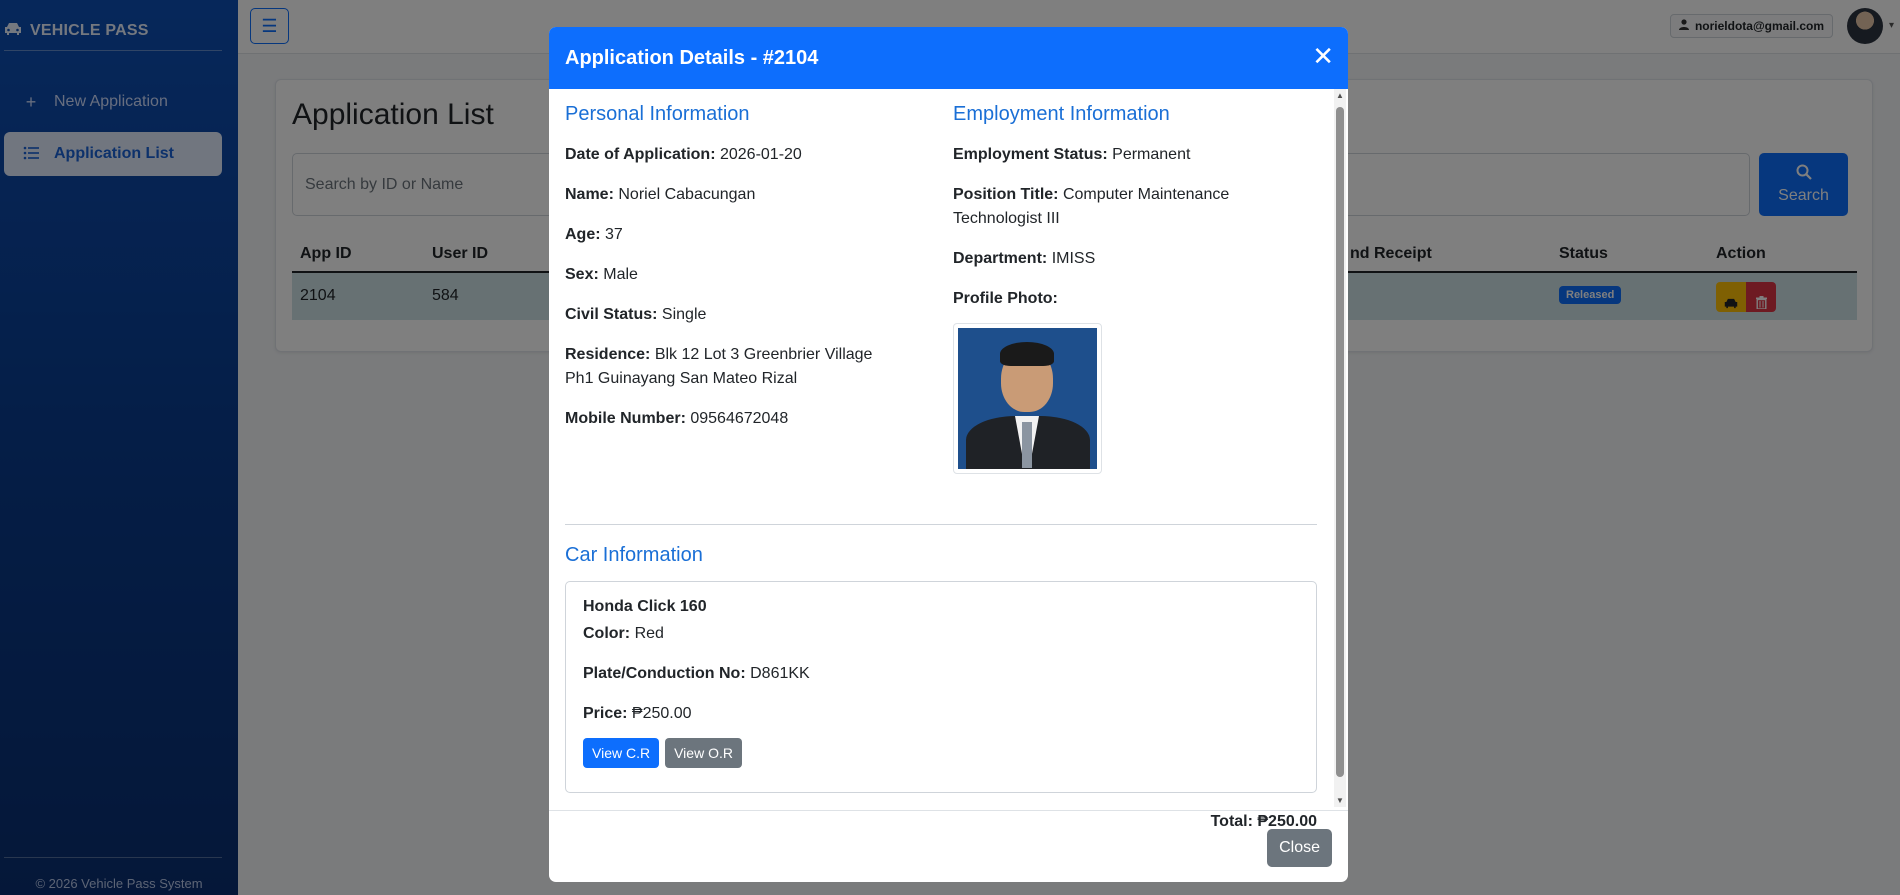 This screenshot has height=895, width=1900. Describe the element at coordinates (941, 753) in the screenshot. I see `document-buttons: View C.R View O.R` at that location.